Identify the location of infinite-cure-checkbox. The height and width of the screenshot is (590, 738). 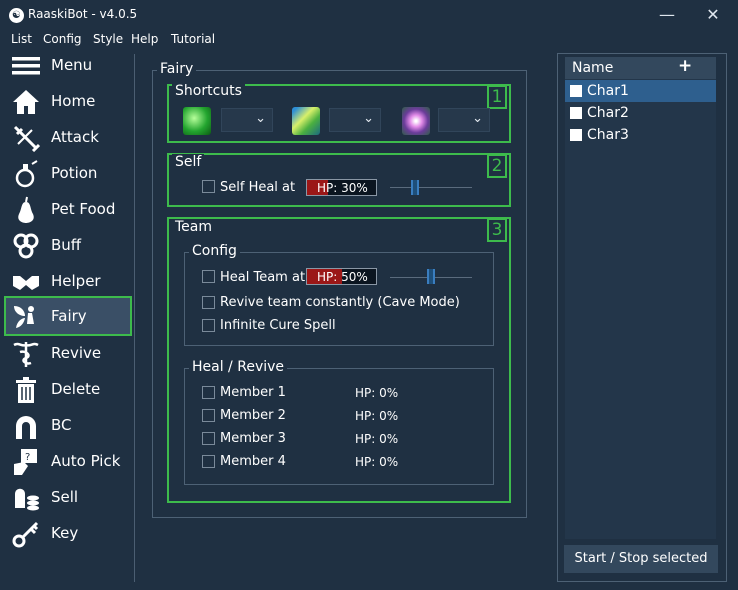
(208, 325).